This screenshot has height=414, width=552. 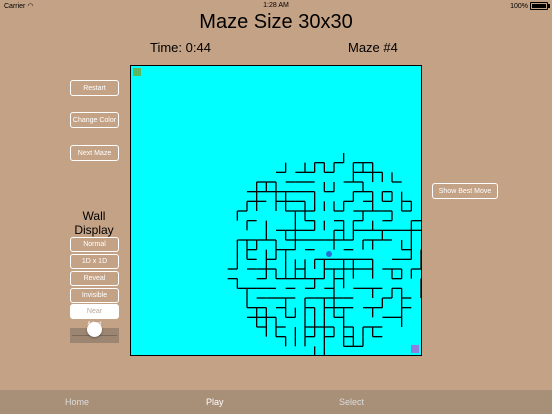 I want to click on wall-option-normal: Normal, so click(x=94, y=244).